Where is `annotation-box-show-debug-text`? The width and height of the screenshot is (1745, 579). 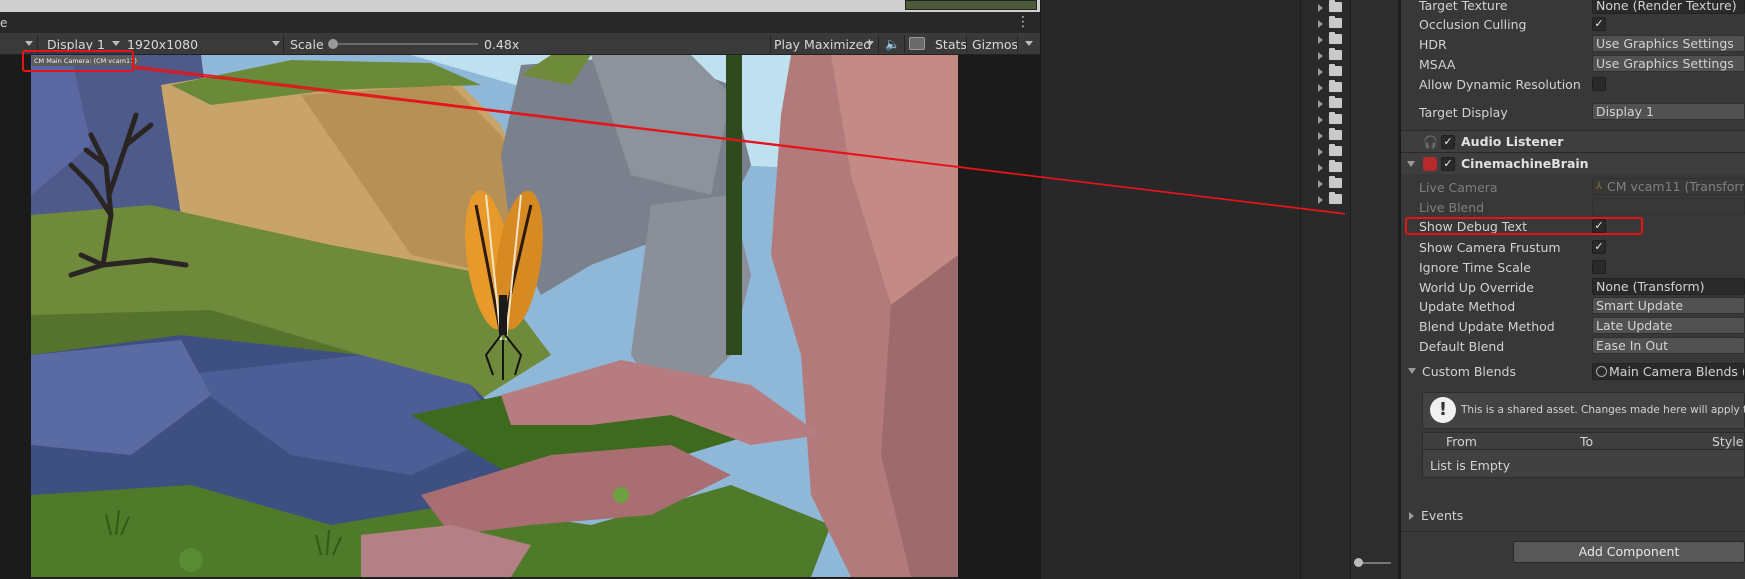 annotation-box-show-debug-text is located at coordinates (1524, 226).